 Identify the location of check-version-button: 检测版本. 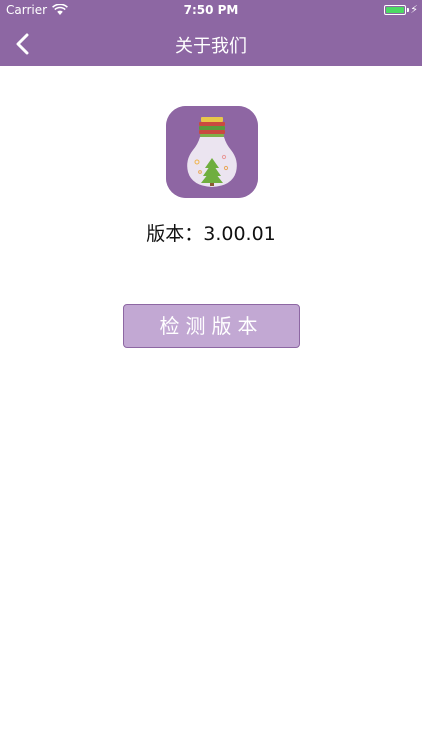
(211, 326).